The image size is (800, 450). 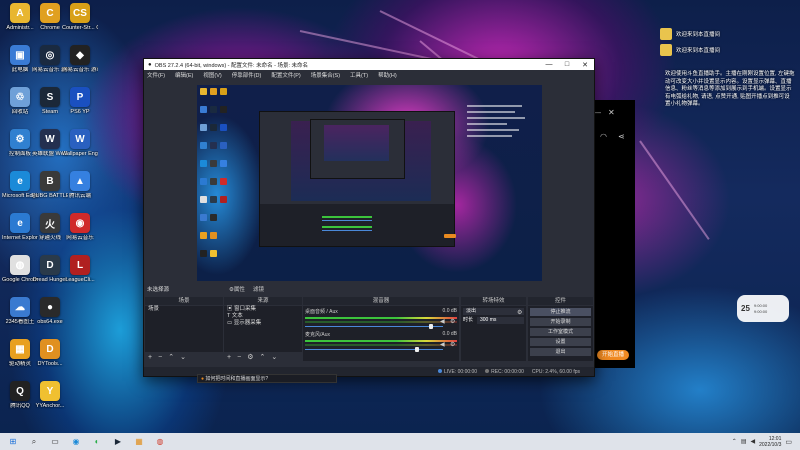 I want to click on desktop-icon: ◆ 网易云音乐 游戏助手, so click(x=80, y=59).